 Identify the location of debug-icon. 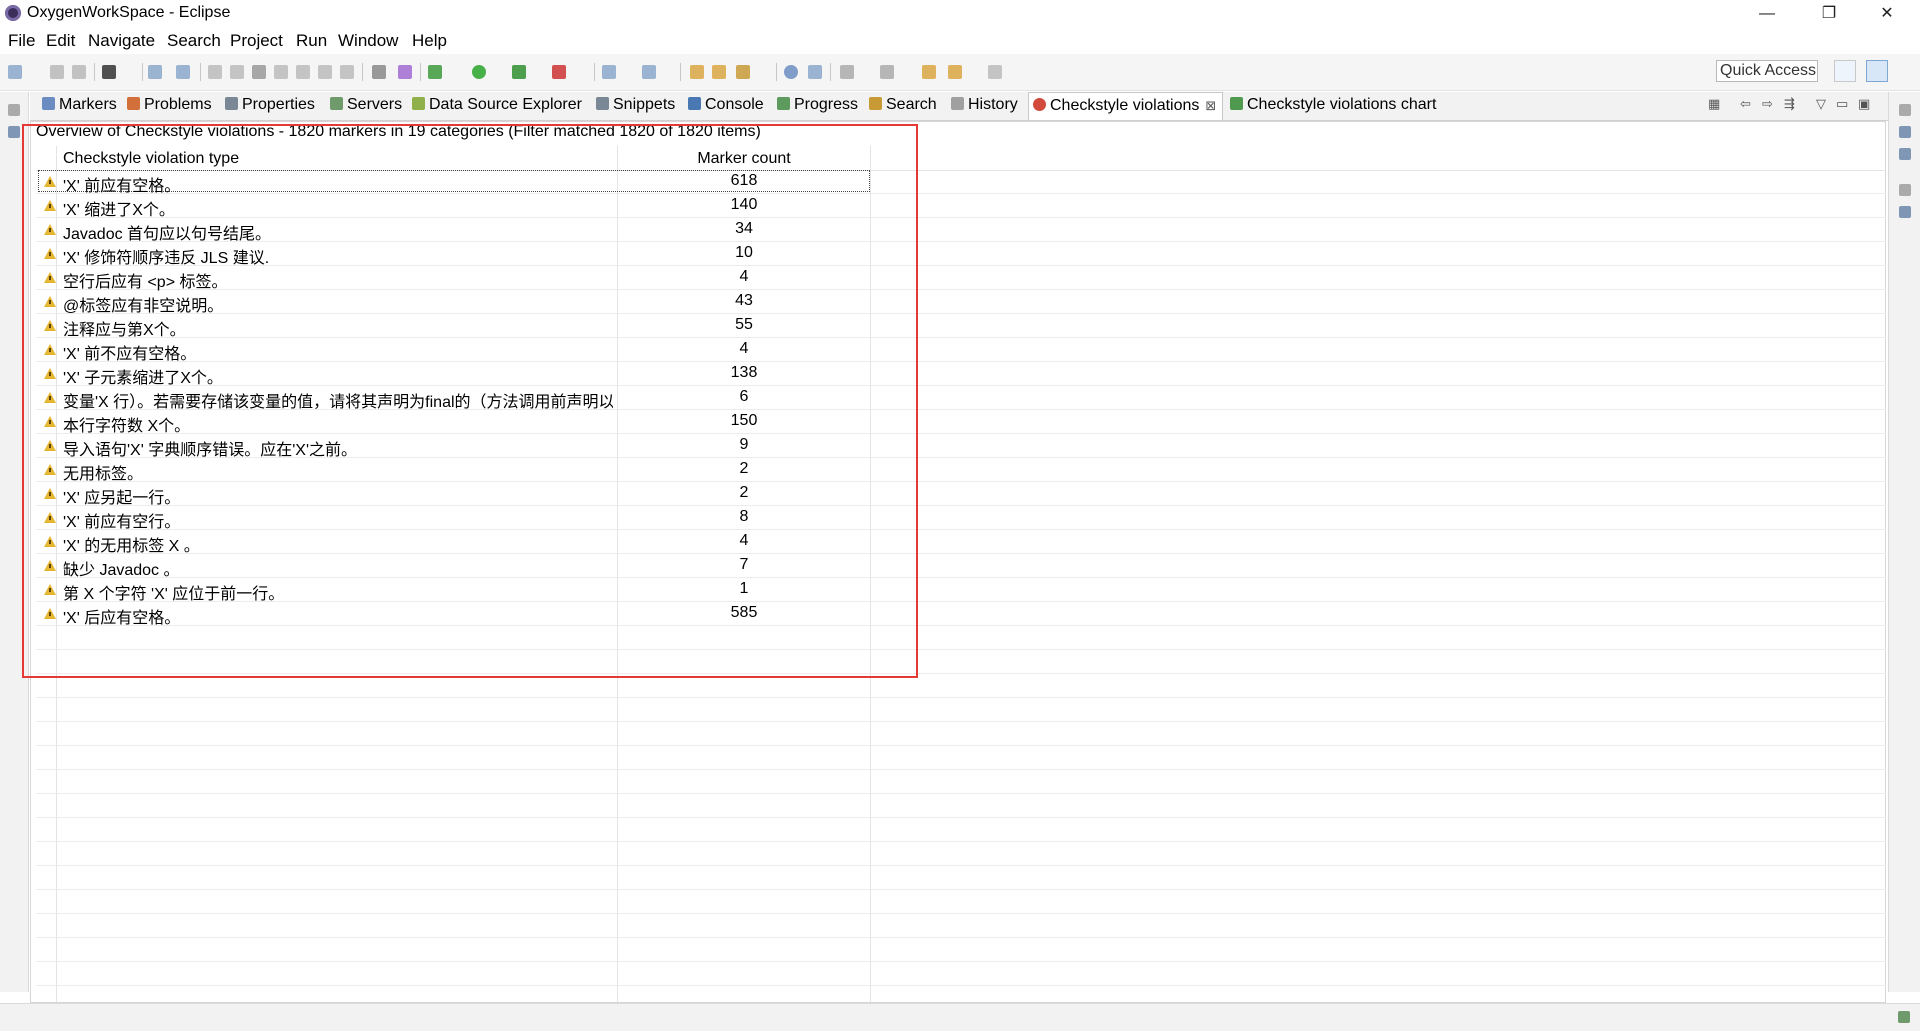
(435, 72).